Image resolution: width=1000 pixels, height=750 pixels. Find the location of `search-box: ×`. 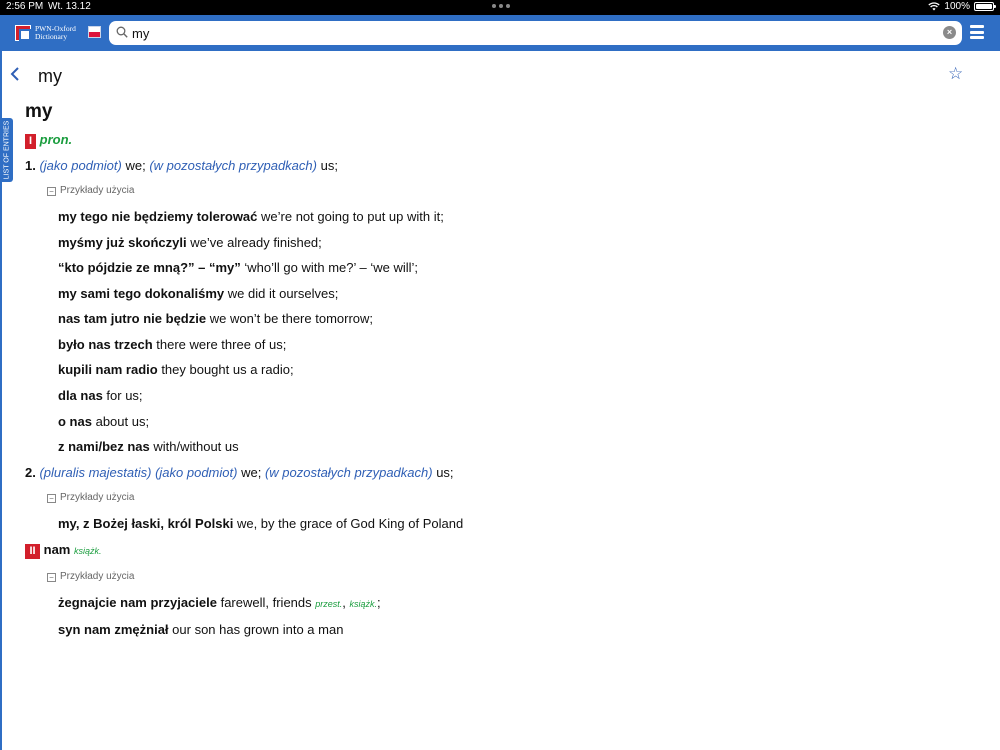

search-box: × is located at coordinates (535, 33).